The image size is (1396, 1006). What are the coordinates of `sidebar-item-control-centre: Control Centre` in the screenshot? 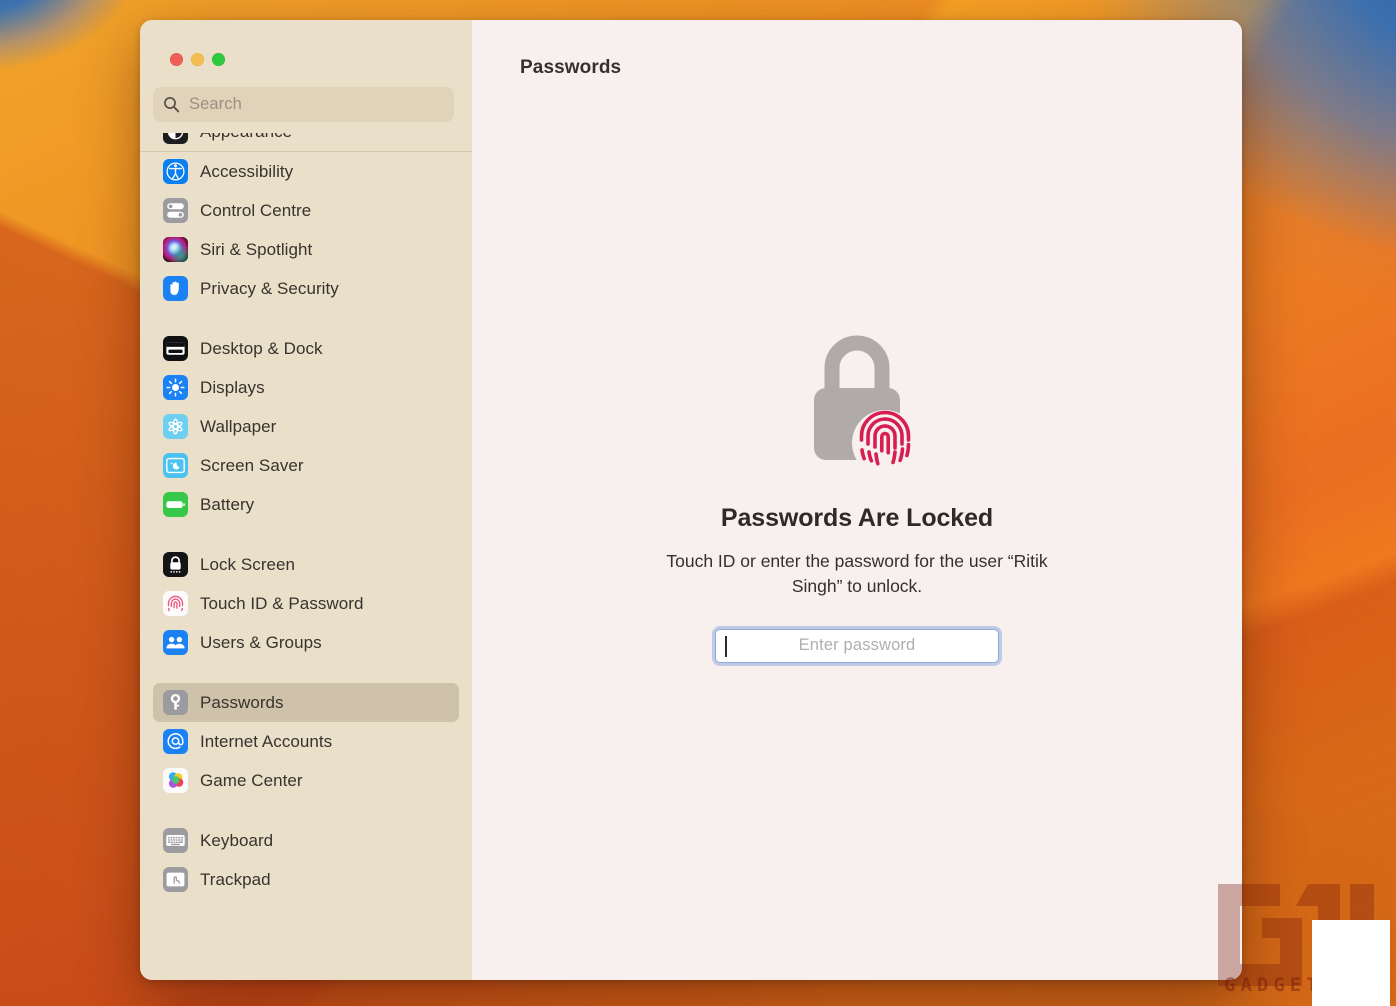 It's located at (306, 210).